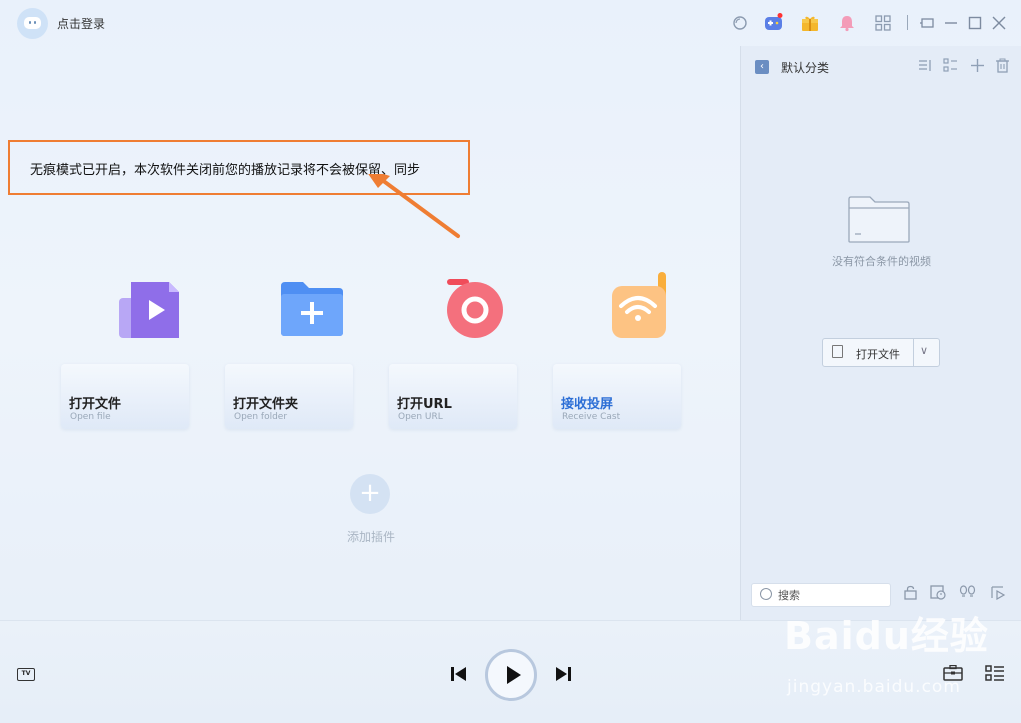 Image resolution: width=1021 pixels, height=723 pixels. I want to click on next-icon, so click(563, 676).